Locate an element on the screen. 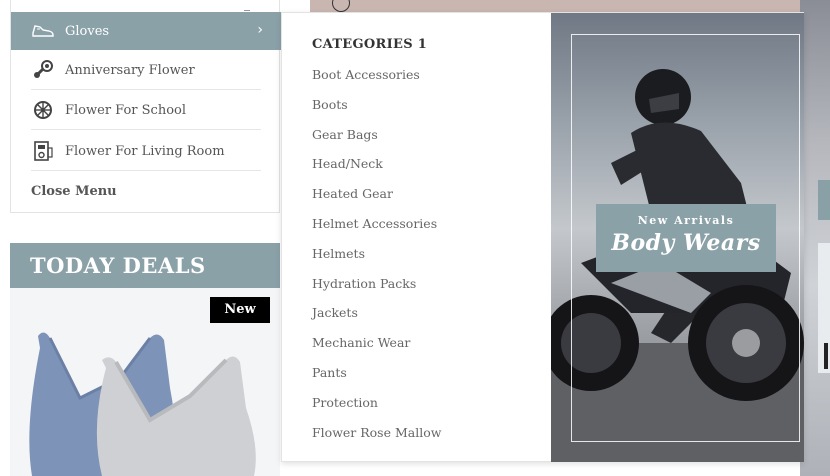 This screenshot has height=476, width=830. category-link: Jackets is located at coordinates (376, 320).